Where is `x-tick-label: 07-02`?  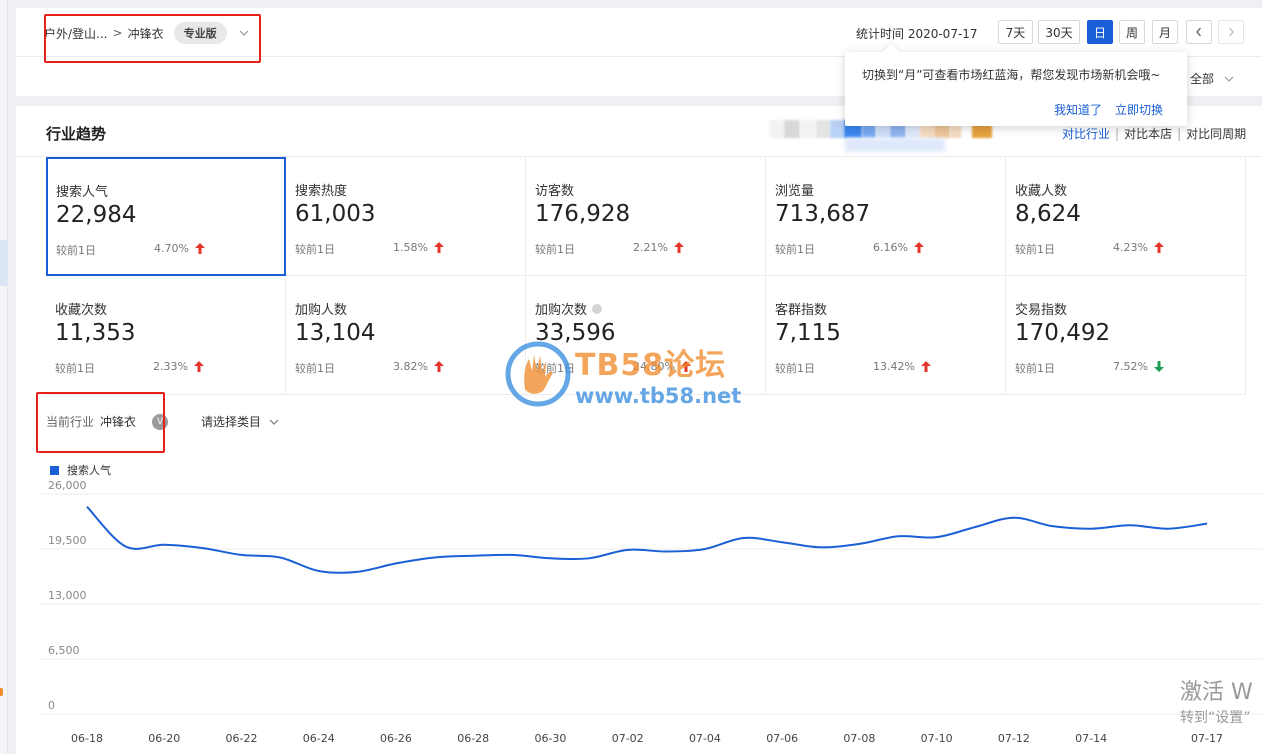 x-tick-label: 07-02 is located at coordinates (628, 738).